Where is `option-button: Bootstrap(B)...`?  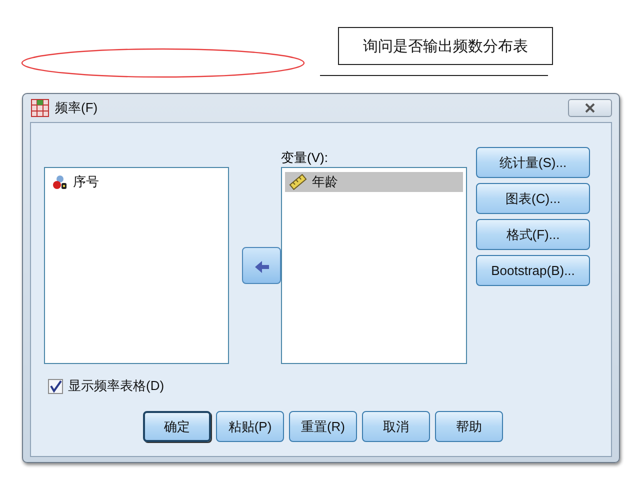
option-button: Bootstrap(B)... is located at coordinates (533, 270).